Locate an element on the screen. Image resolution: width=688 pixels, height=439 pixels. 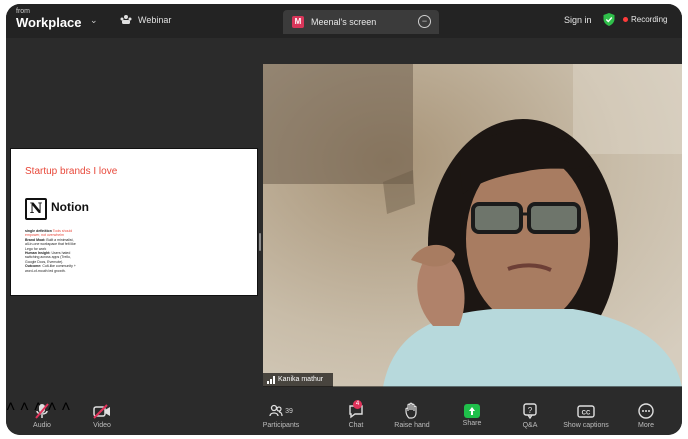
captions-icon: CC is located at coordinates (586, 411).